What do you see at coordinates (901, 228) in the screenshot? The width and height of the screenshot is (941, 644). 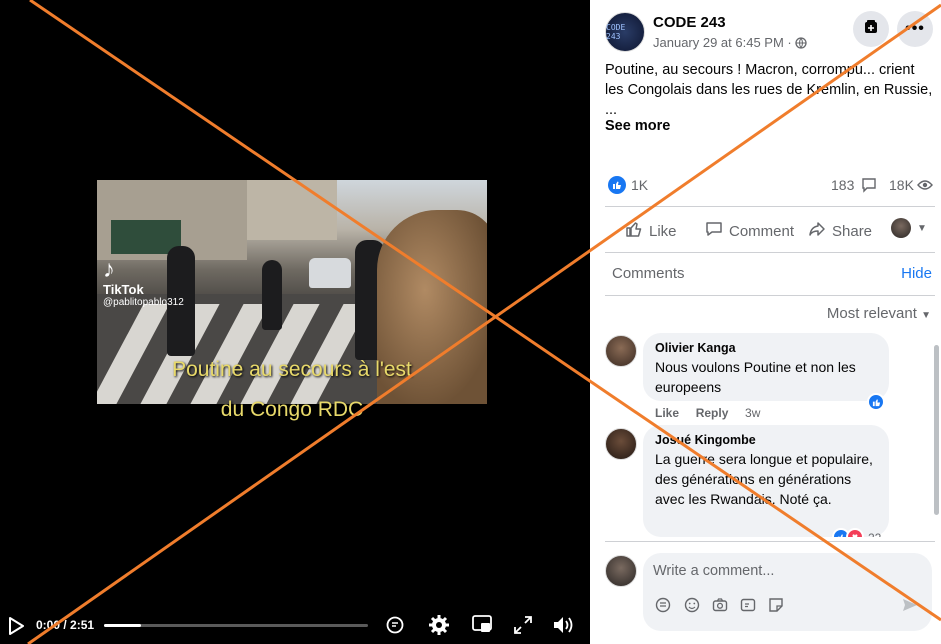 I see `user-avatar` at bounding box center [901, 228].